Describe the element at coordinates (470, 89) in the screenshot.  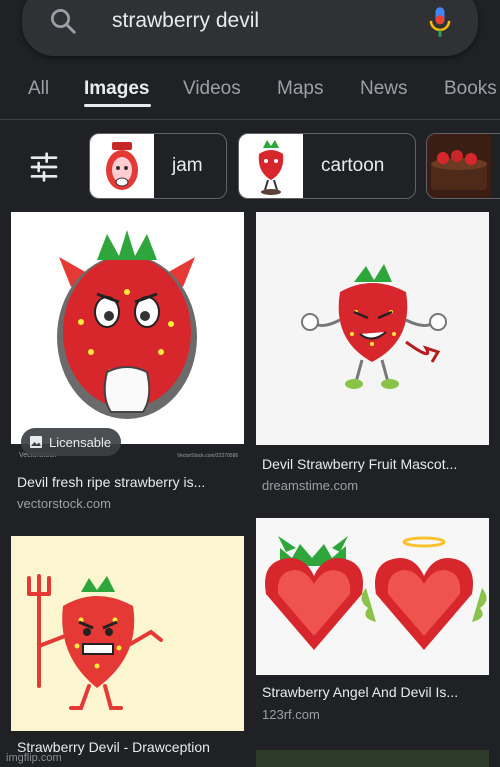
I see `tab-books: Books` at that location.